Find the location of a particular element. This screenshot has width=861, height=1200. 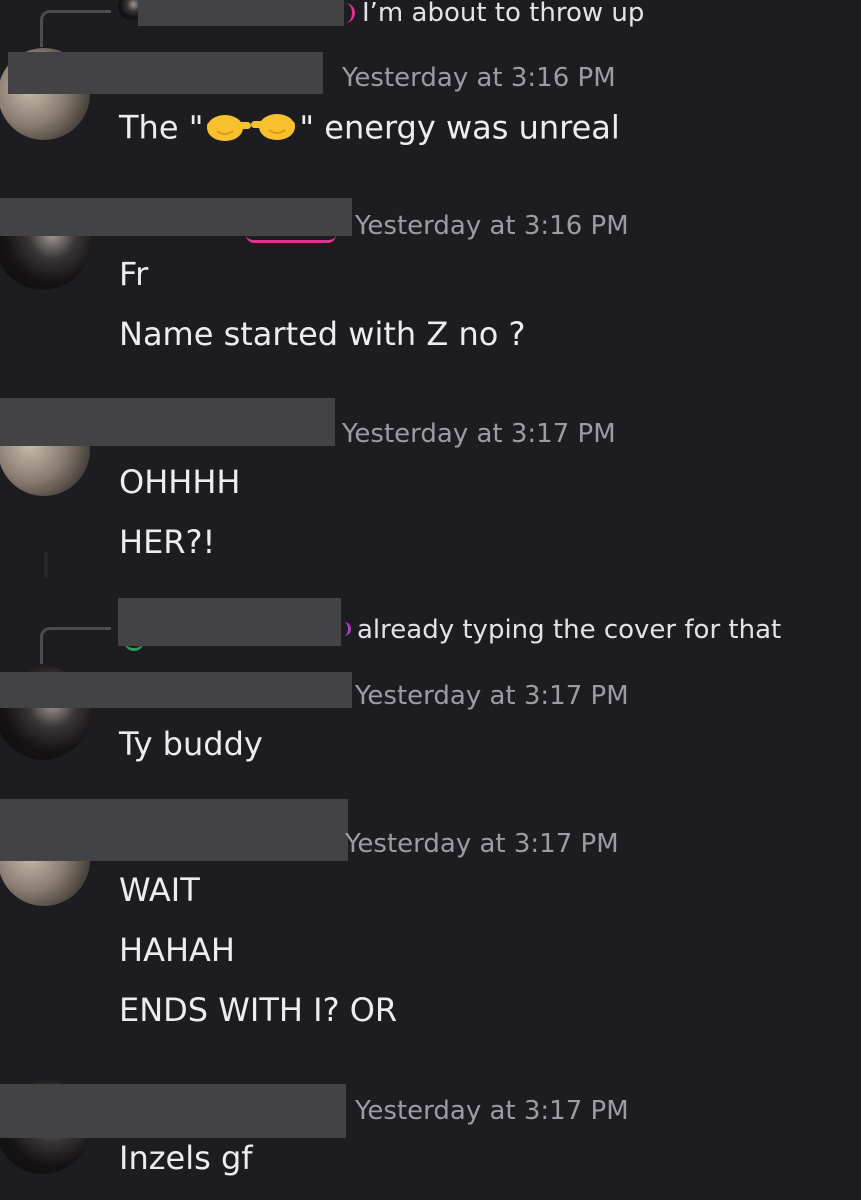

message-line: ENDS WITH I? OR is located at coordinates (258, 1010).